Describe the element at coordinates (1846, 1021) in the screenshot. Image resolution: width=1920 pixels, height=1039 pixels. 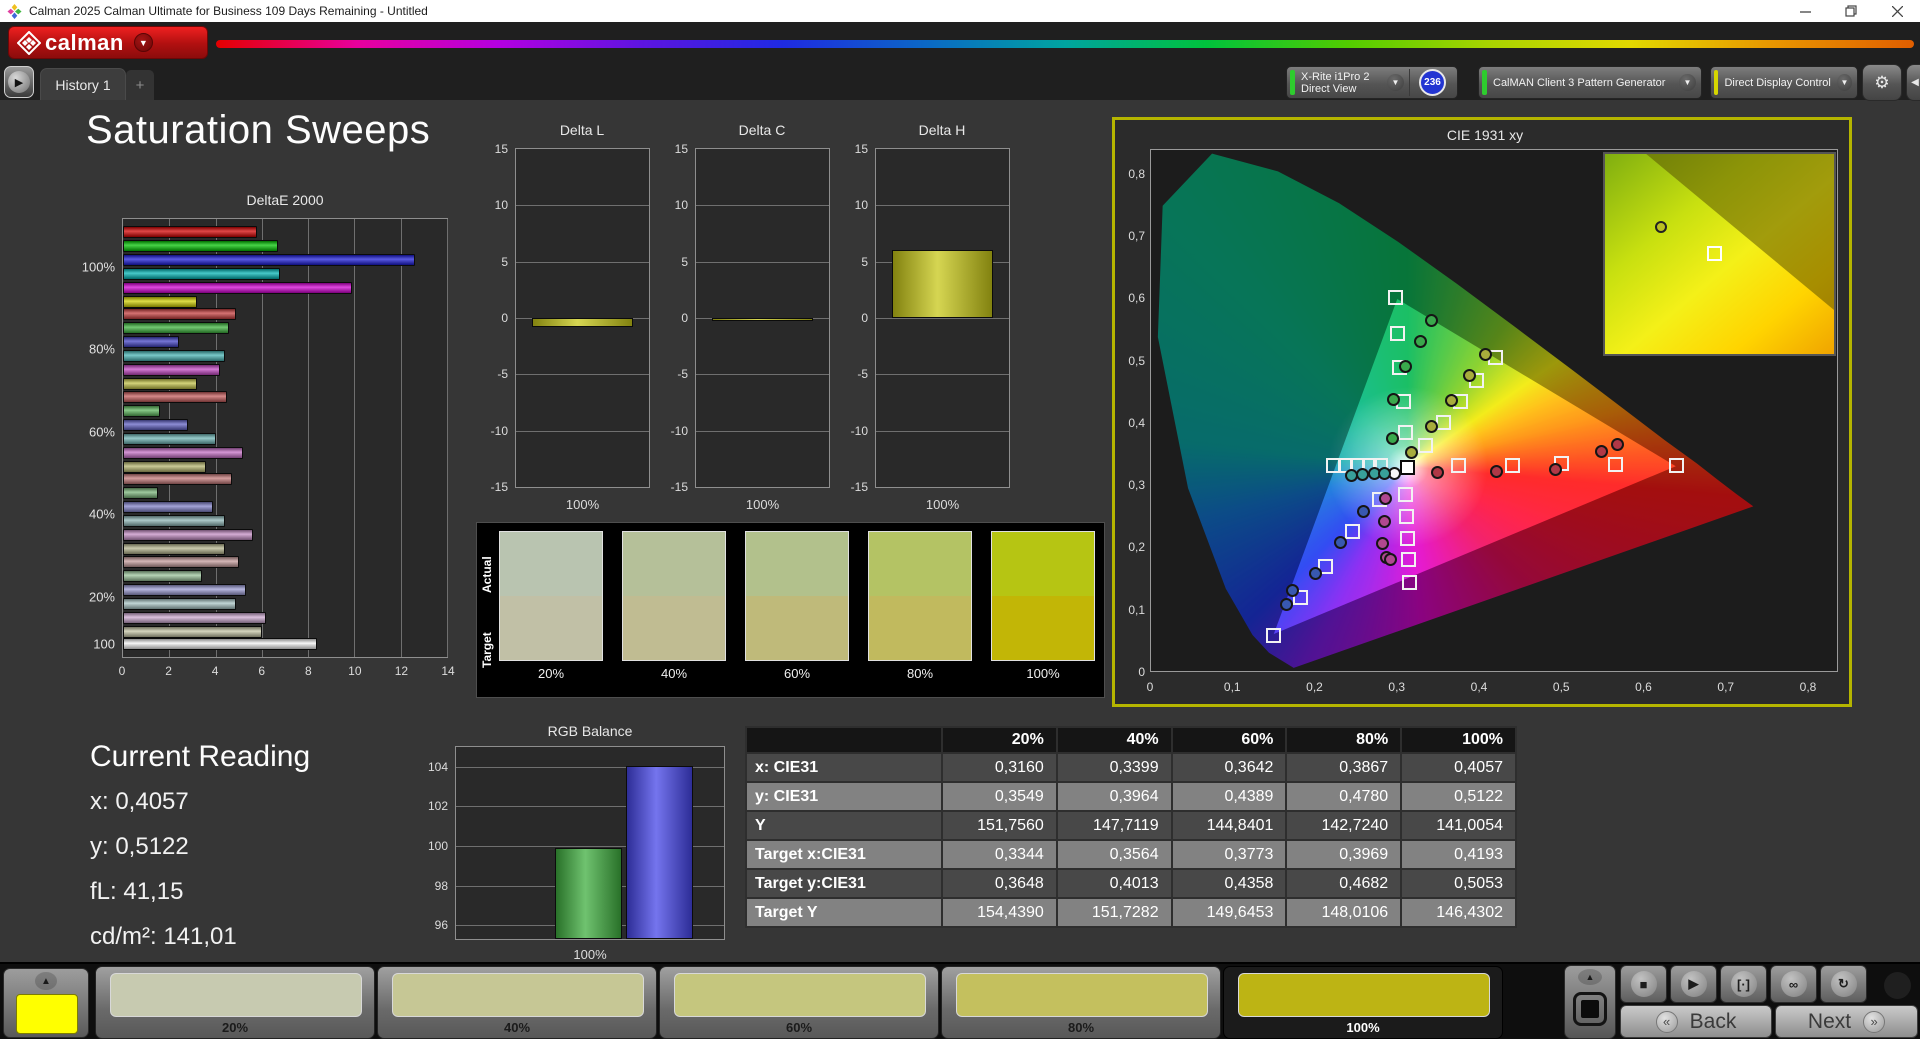
I see `next-button: Next »` at that location.